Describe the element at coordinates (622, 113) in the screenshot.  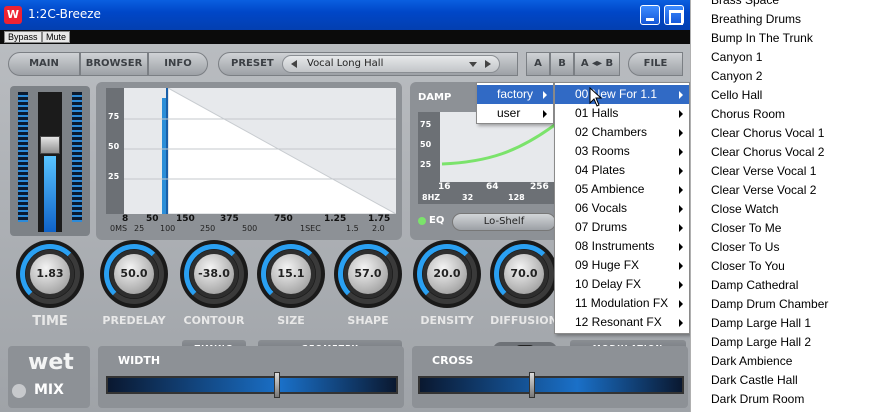
I see `menu-item-category: 01 Halls` at that location.